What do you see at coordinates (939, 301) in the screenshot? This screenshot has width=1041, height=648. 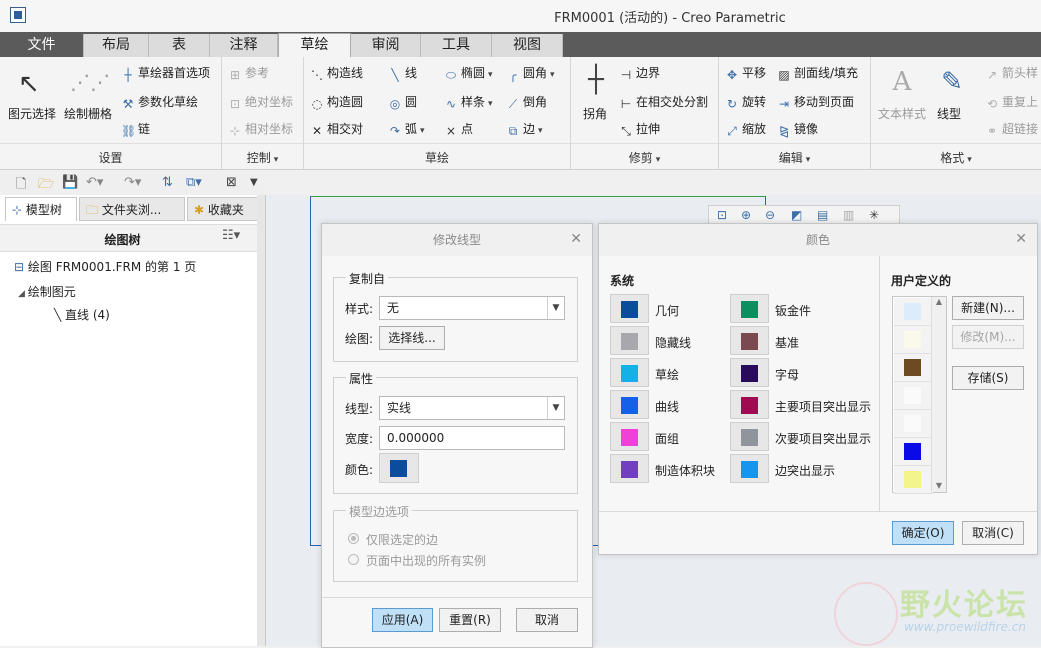 I see `scroll-up-icon: ▲` at bounding box center [939, 301].